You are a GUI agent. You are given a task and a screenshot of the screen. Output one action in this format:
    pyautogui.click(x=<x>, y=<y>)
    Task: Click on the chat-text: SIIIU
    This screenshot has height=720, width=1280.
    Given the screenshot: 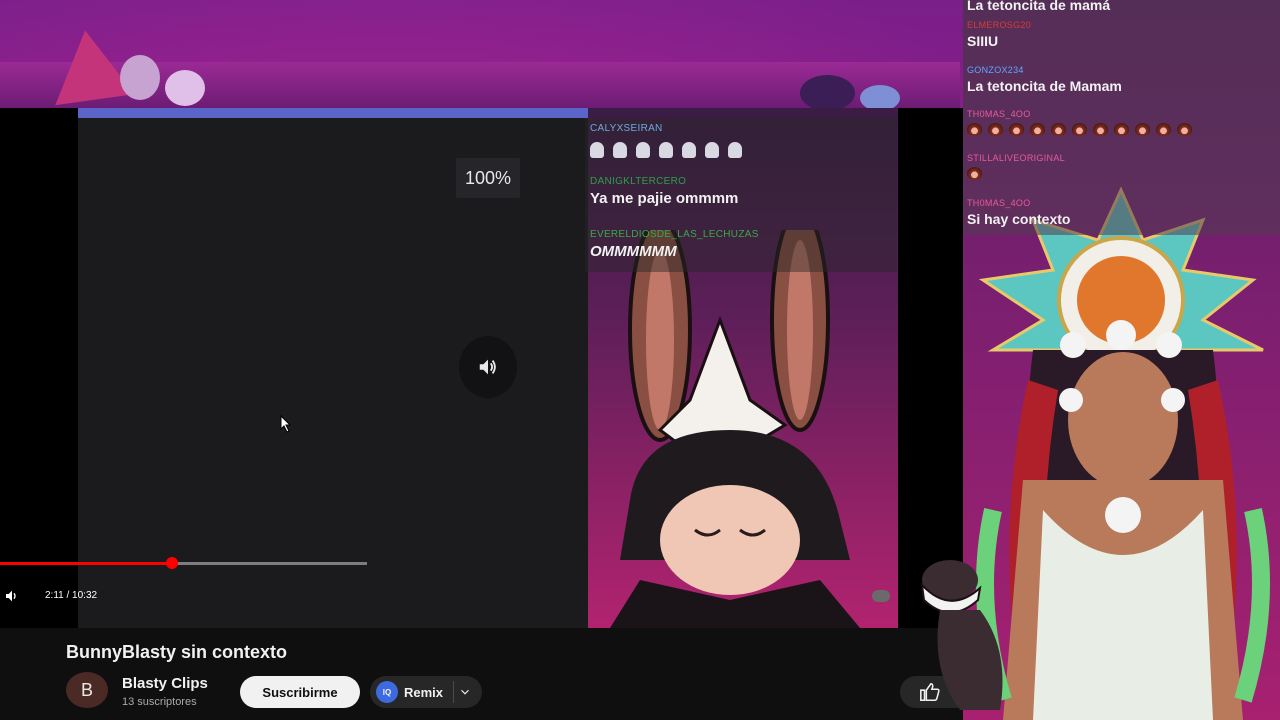 What is the action you would take?
    pyautogui.click(x=983, y=41)
    